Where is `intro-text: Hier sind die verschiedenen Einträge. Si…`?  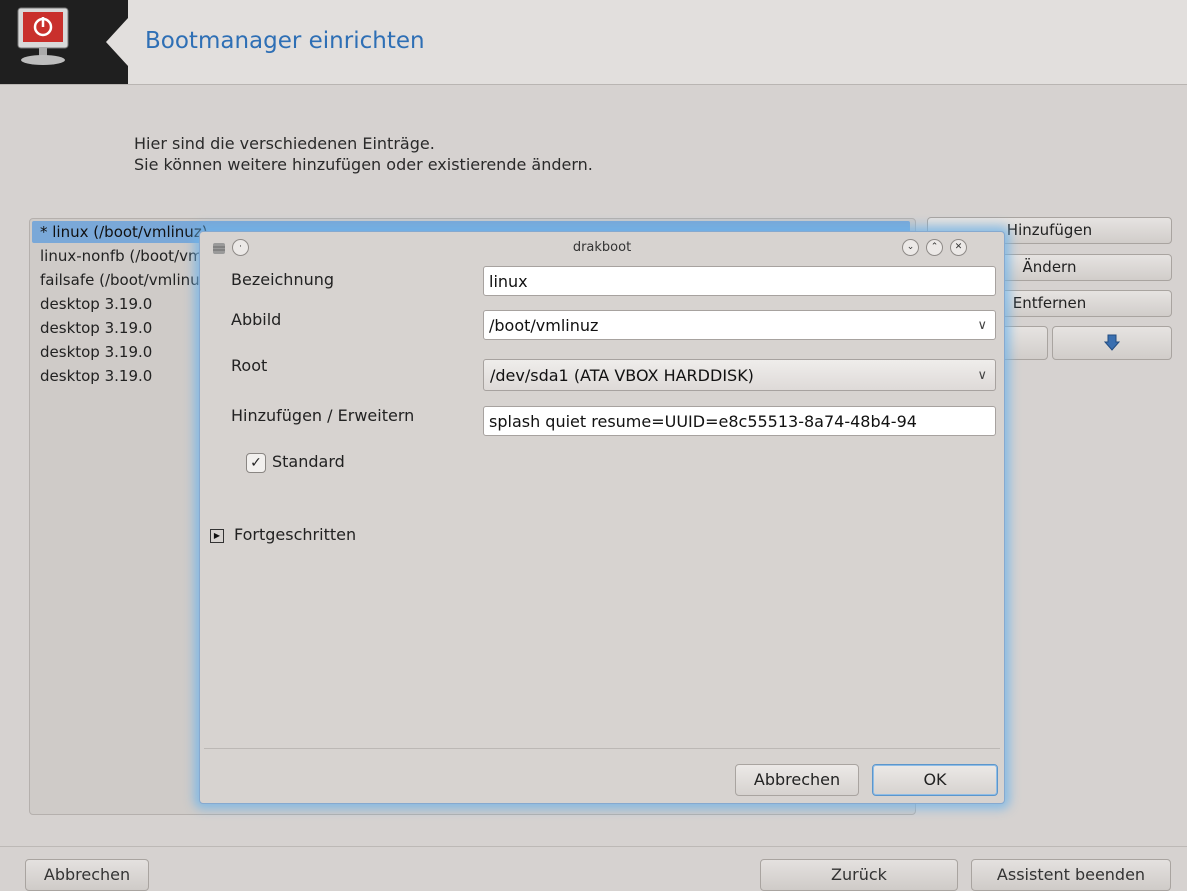
intro-text: Hier sind die verschiedenen Einträge. Si… is located at coordinates (363, 154).